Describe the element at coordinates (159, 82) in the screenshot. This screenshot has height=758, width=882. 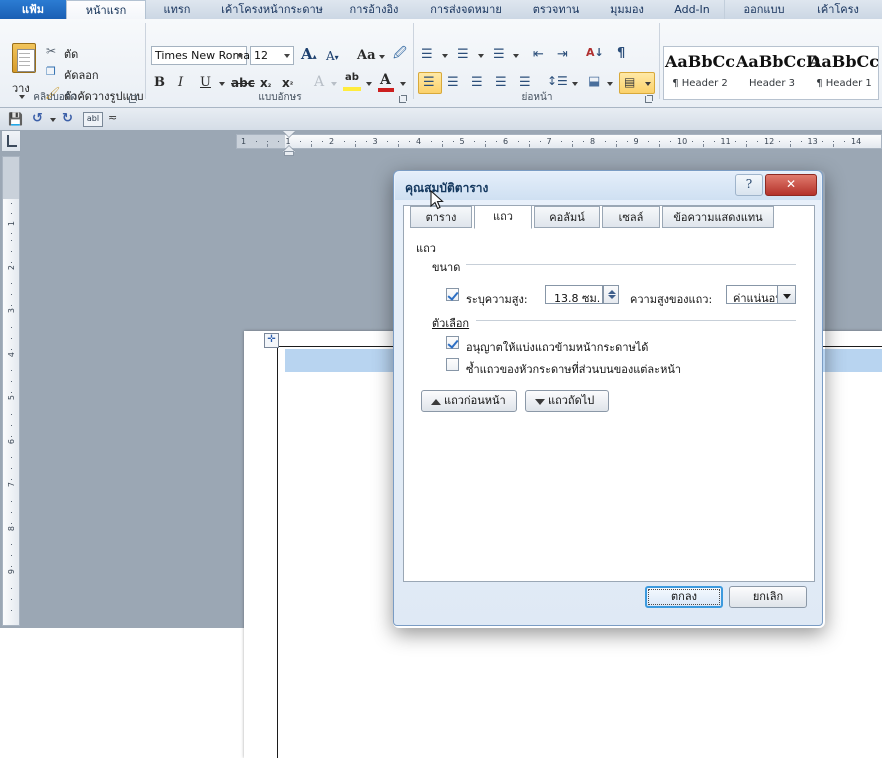
I see `bold-icon: B` at that location.